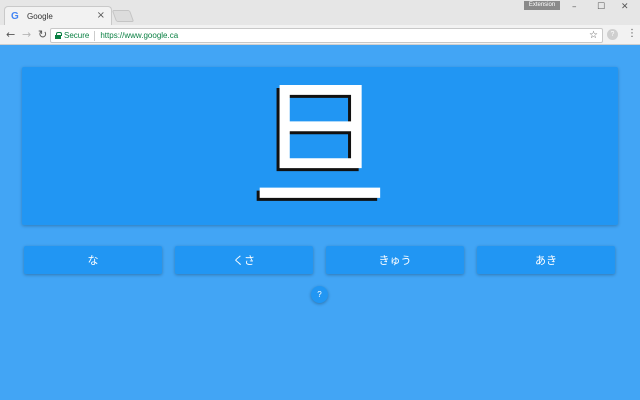 The image size is (640, 400). Describe the element at coordinates (93, 260) in the screenshot. I see `answer-button-1: な` at that location.